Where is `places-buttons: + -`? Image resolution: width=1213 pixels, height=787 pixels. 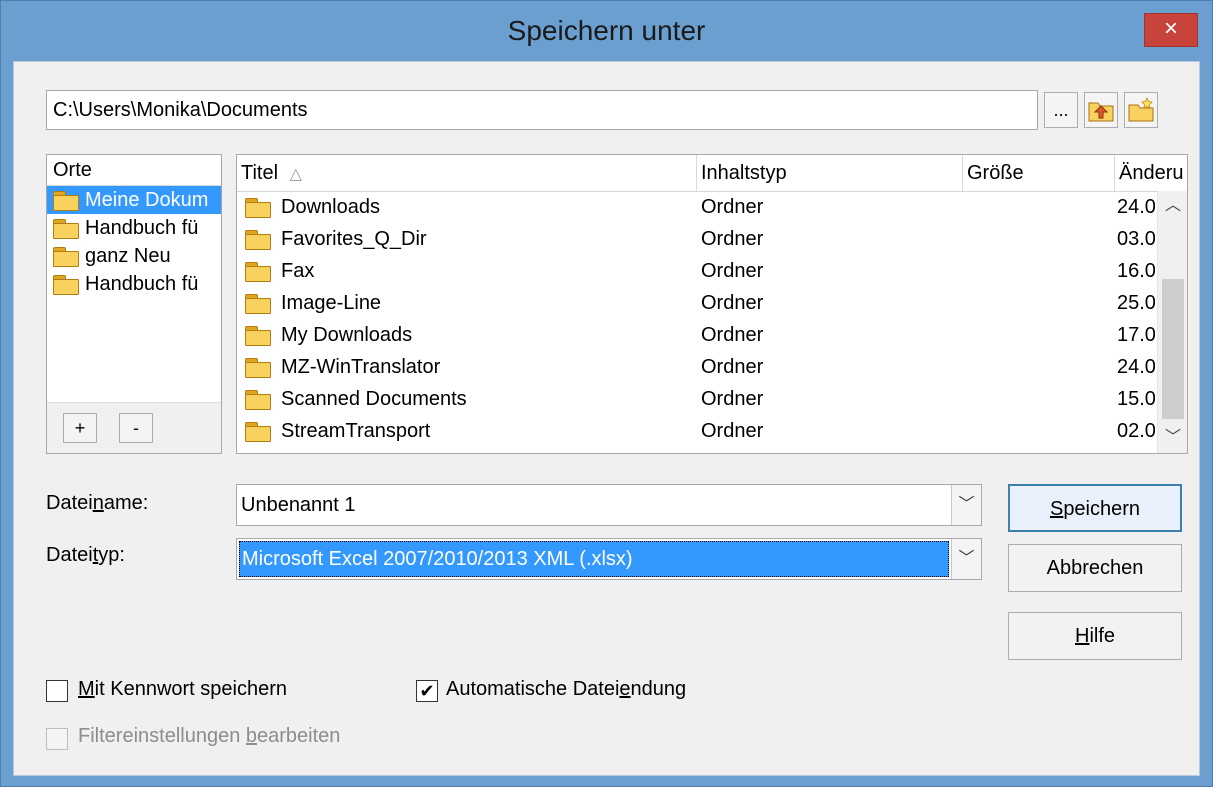 places-buttons: + - is located at coordinates (134, 427).